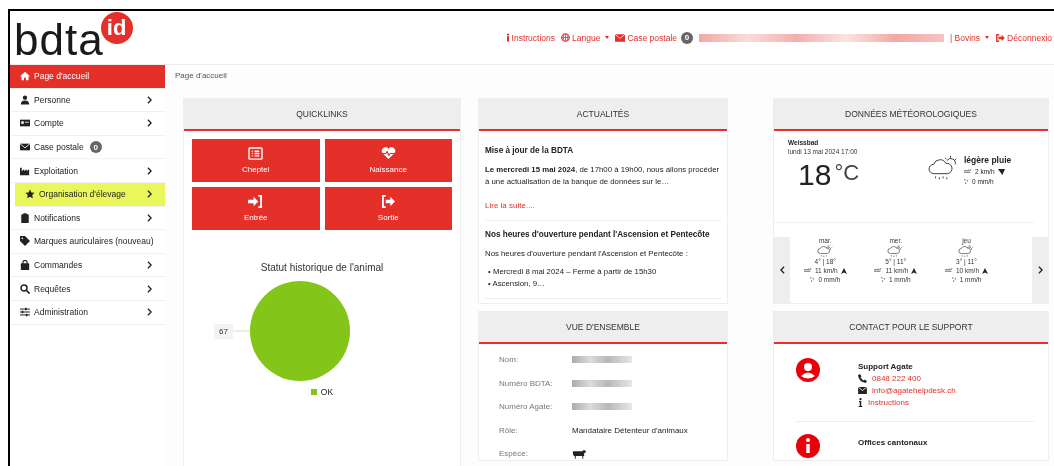  Describe the element at coordinates (388, 153) in the screenshot. I see `heartbeat-icon` at that location.